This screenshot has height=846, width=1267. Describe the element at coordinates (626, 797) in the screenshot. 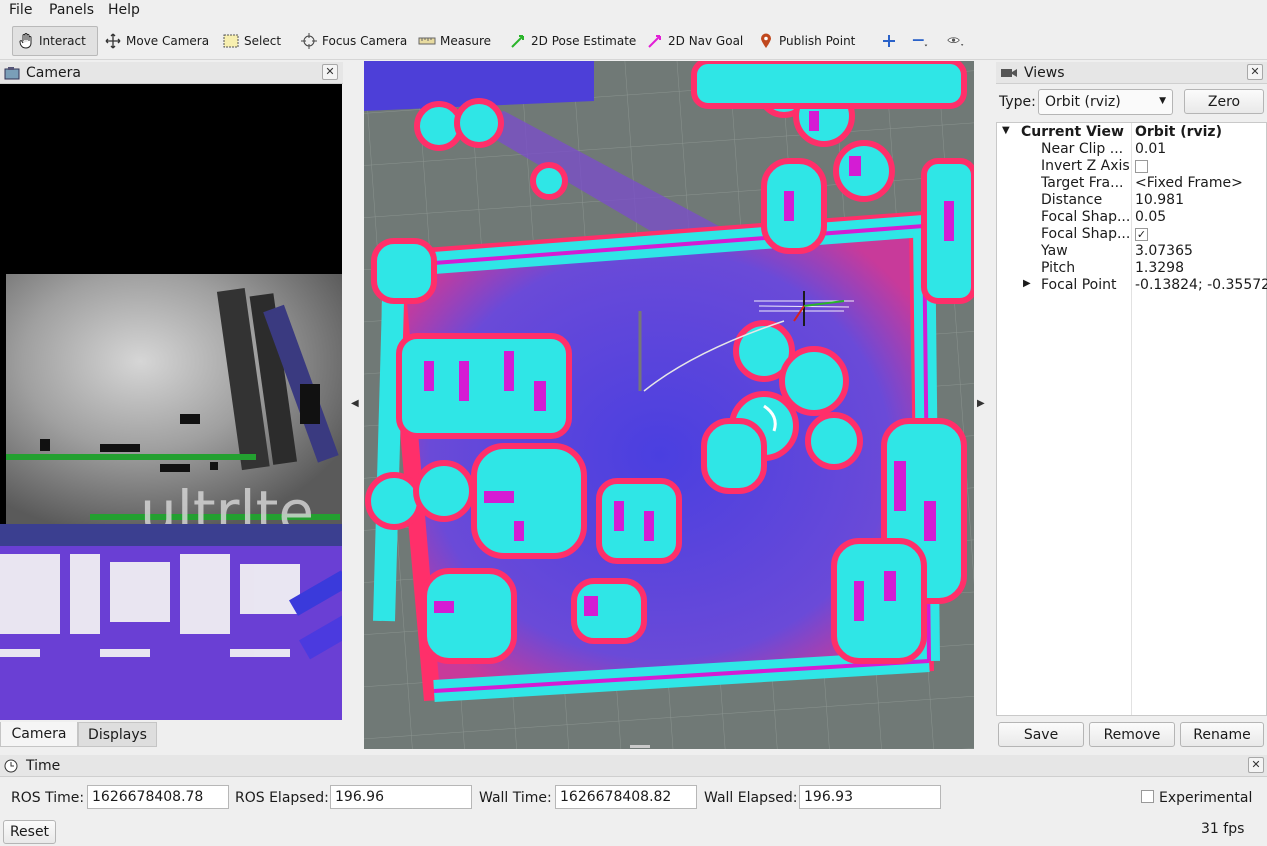

I see `wall-time-field: 1626678408.82` at that location.